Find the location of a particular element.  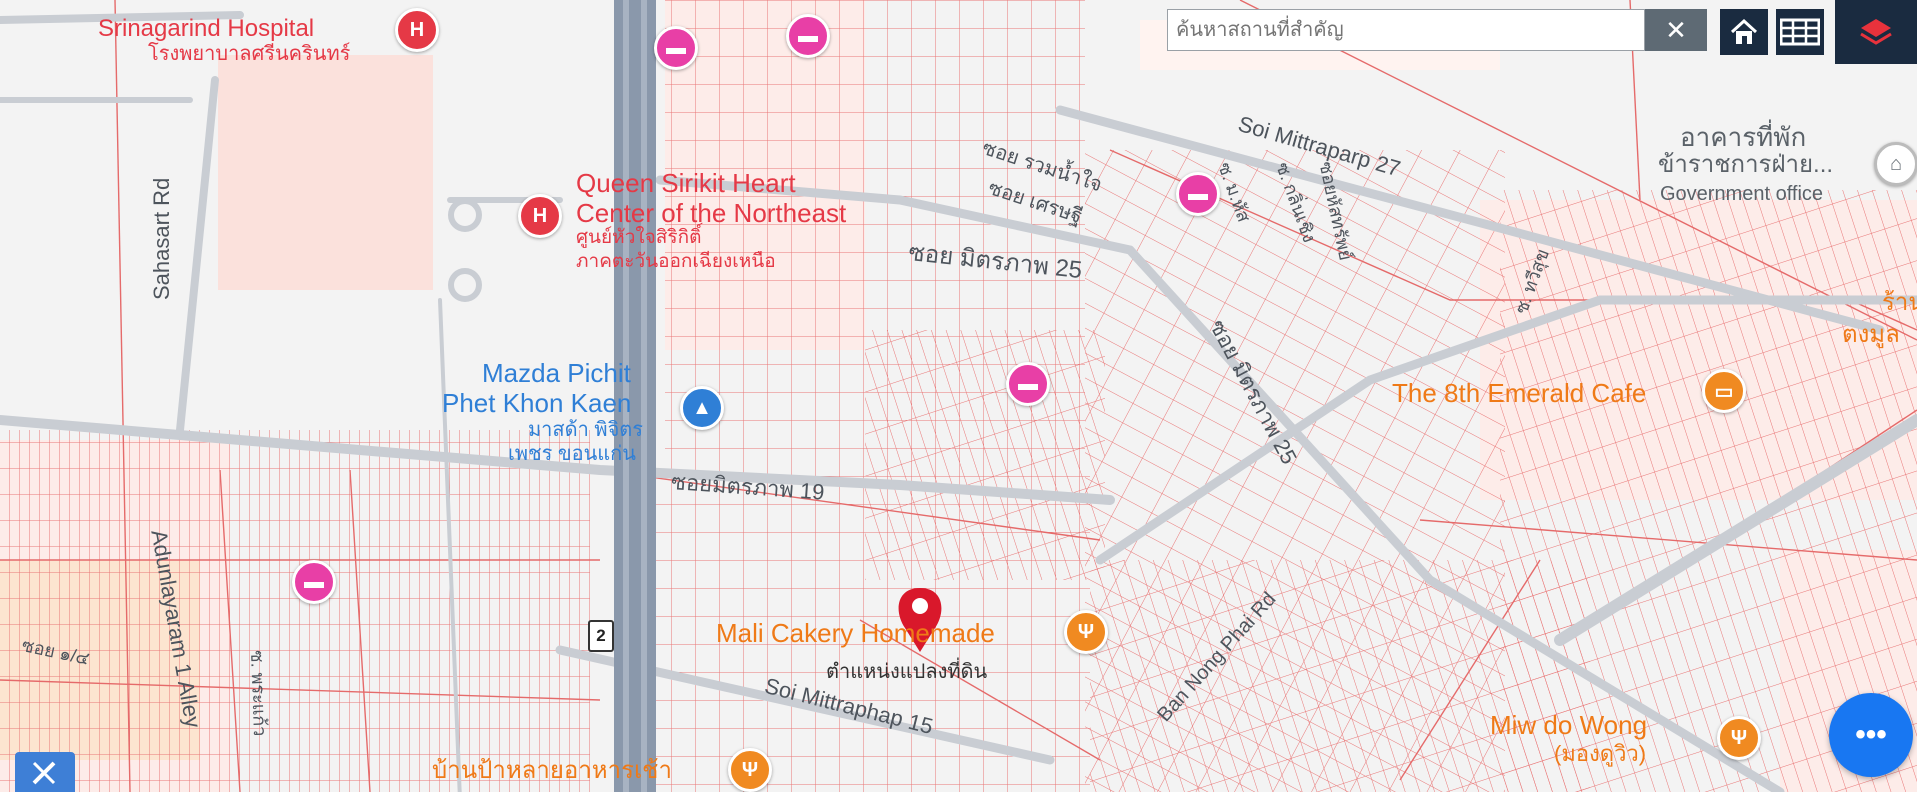

location-pin-label: ตำแหน่งแปลงที่ดิน is located at coordinates (906, 672).